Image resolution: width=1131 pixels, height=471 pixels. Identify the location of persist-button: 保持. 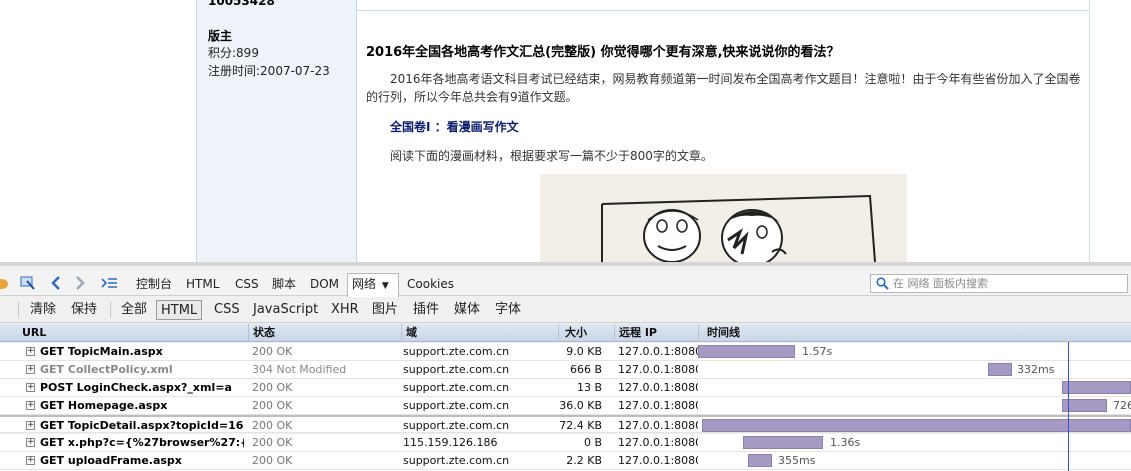
(84, 310).